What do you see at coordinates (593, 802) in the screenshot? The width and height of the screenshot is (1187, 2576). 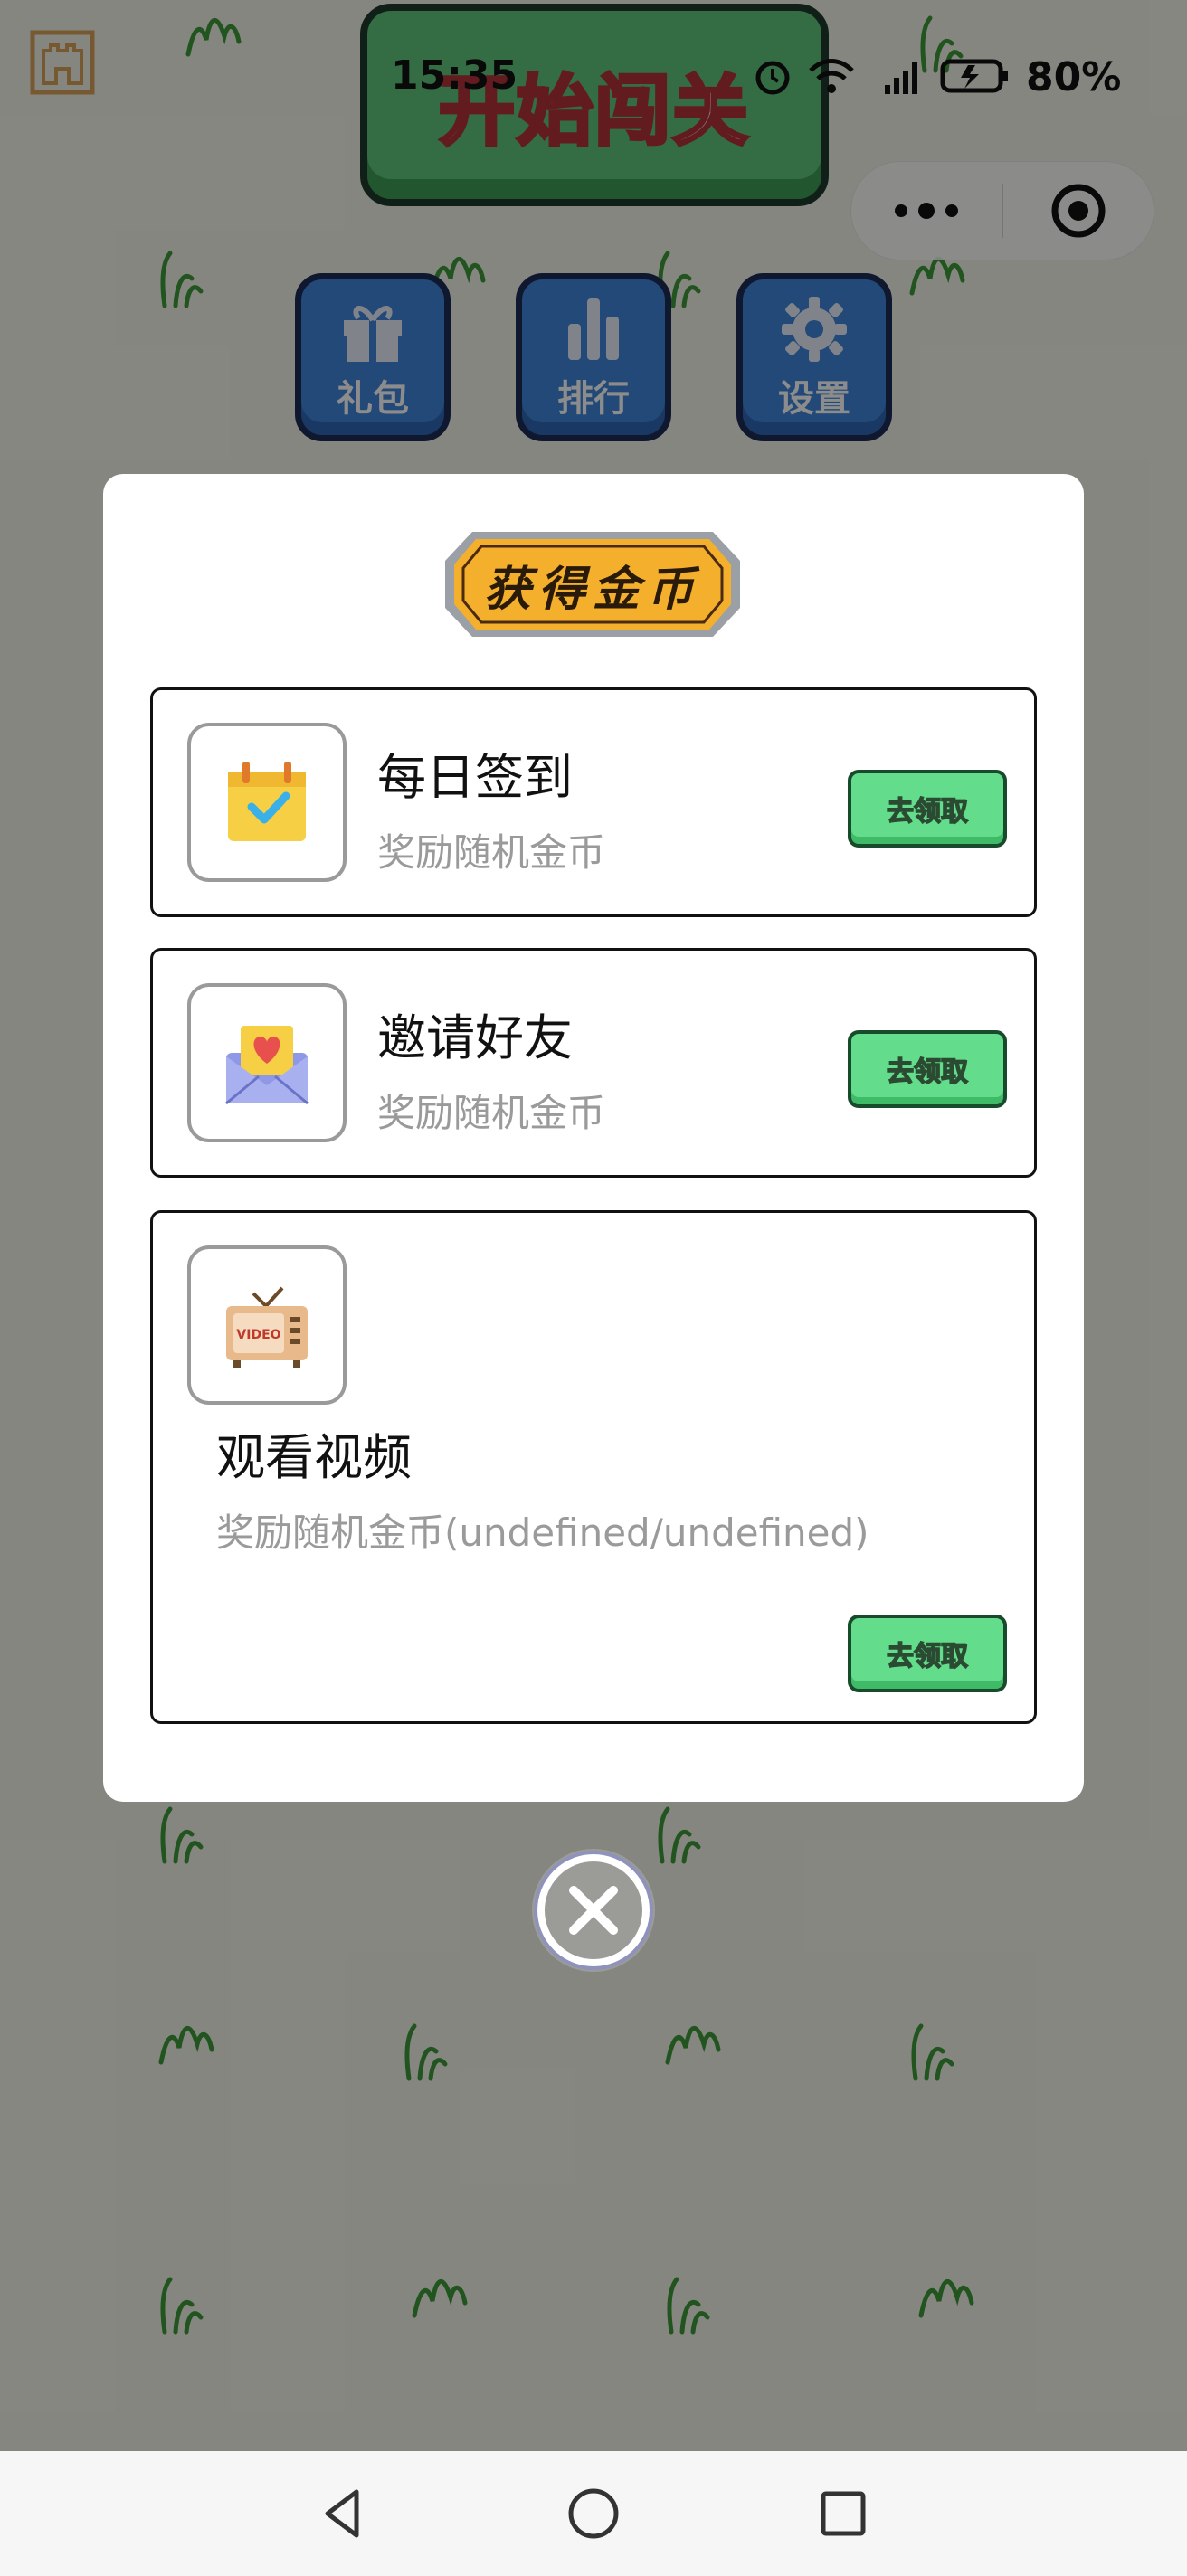 I see `task-card-daily-checkin: 每日签到 奖励随机金币 去领取` at bounding box center [593, 802].